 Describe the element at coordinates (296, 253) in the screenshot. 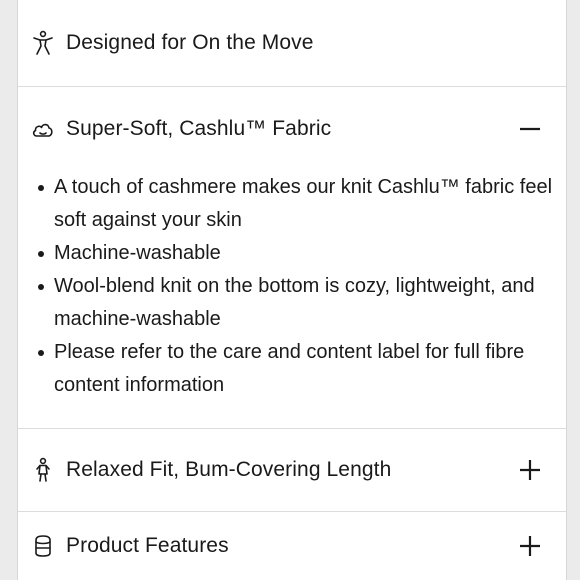

I see `list-item: Machine-washable` at that location.